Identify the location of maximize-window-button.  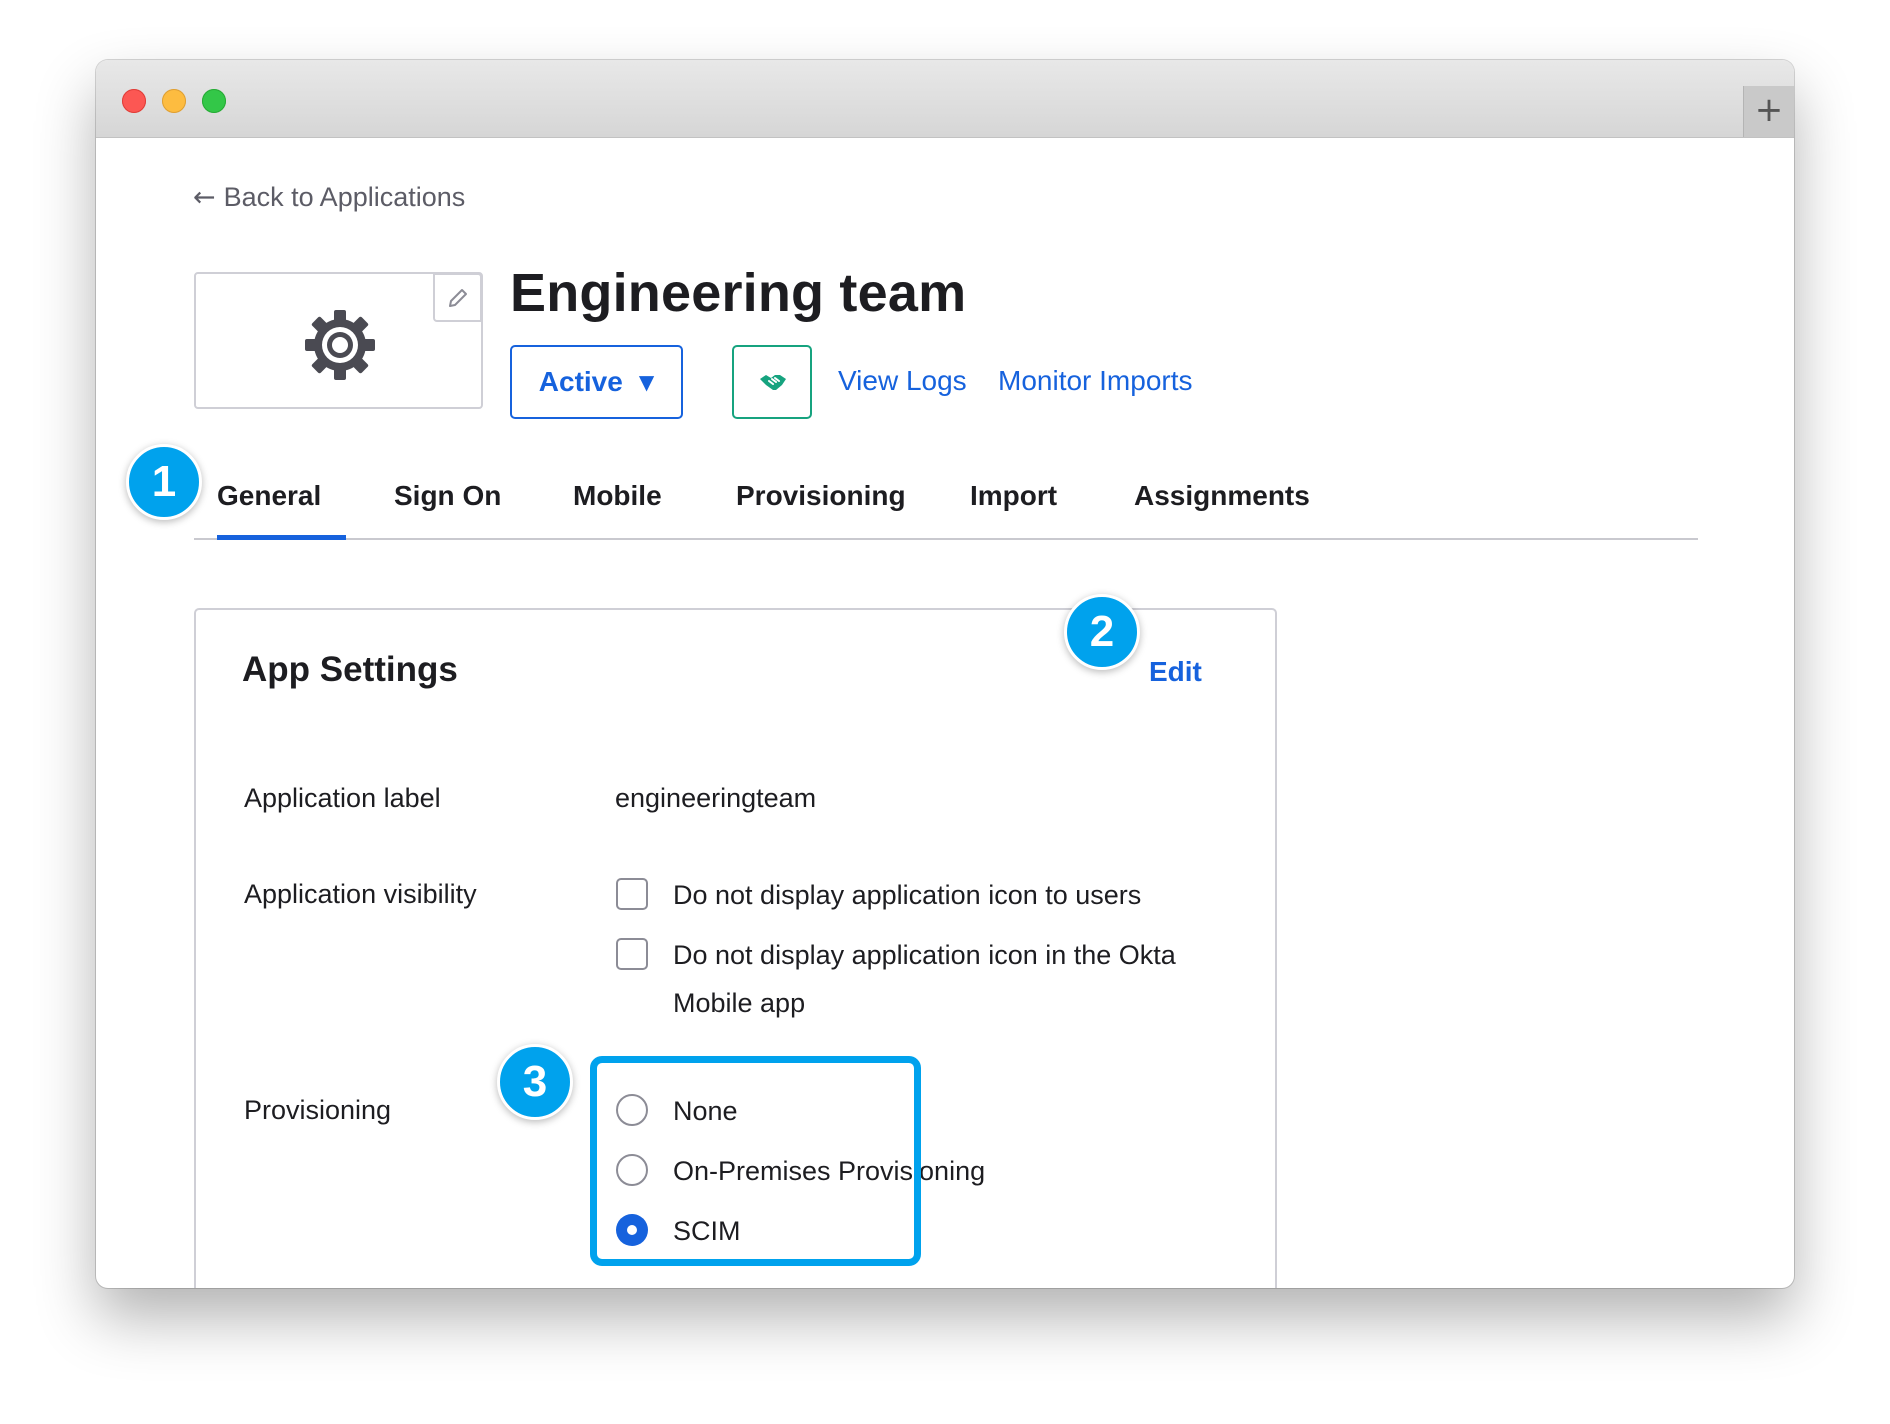
(214, 101).